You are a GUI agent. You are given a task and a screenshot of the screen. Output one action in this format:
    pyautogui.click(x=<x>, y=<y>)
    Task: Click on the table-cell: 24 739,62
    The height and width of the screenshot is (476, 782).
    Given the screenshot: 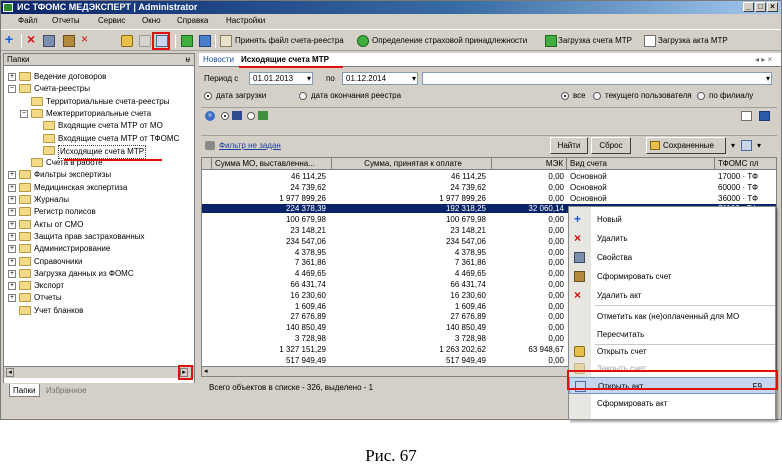 What is the action you would take?
    pyautogui.click(x=468, y=187)
    